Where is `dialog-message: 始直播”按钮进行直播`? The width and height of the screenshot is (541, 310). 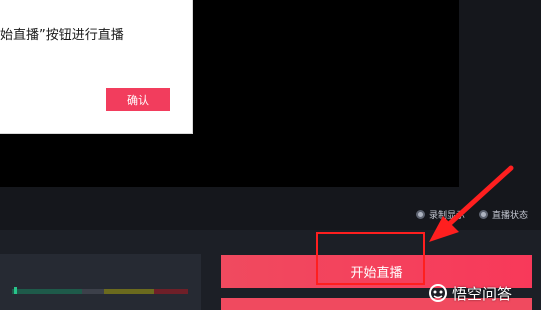
dialog-message: 始直播”按钮进行直播 is located at coordinates (62, 35).